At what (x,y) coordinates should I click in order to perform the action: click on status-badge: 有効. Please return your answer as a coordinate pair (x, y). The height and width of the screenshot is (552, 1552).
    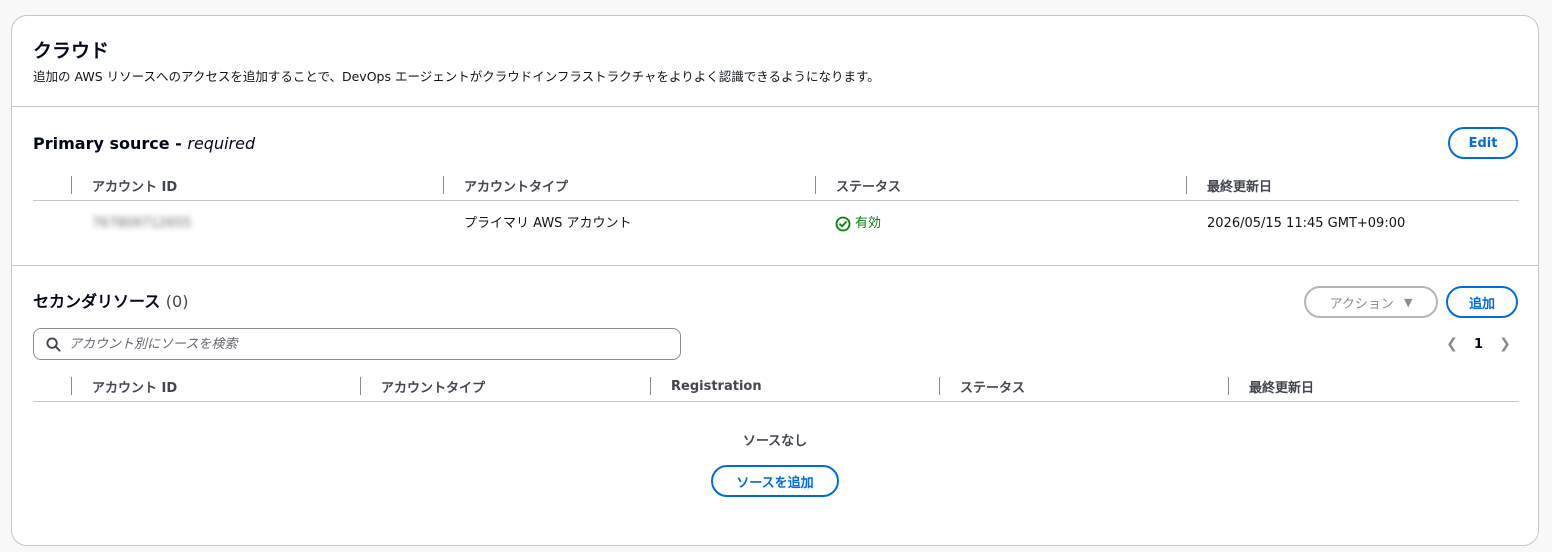
    Looking at the image, I should click on (858, 224).